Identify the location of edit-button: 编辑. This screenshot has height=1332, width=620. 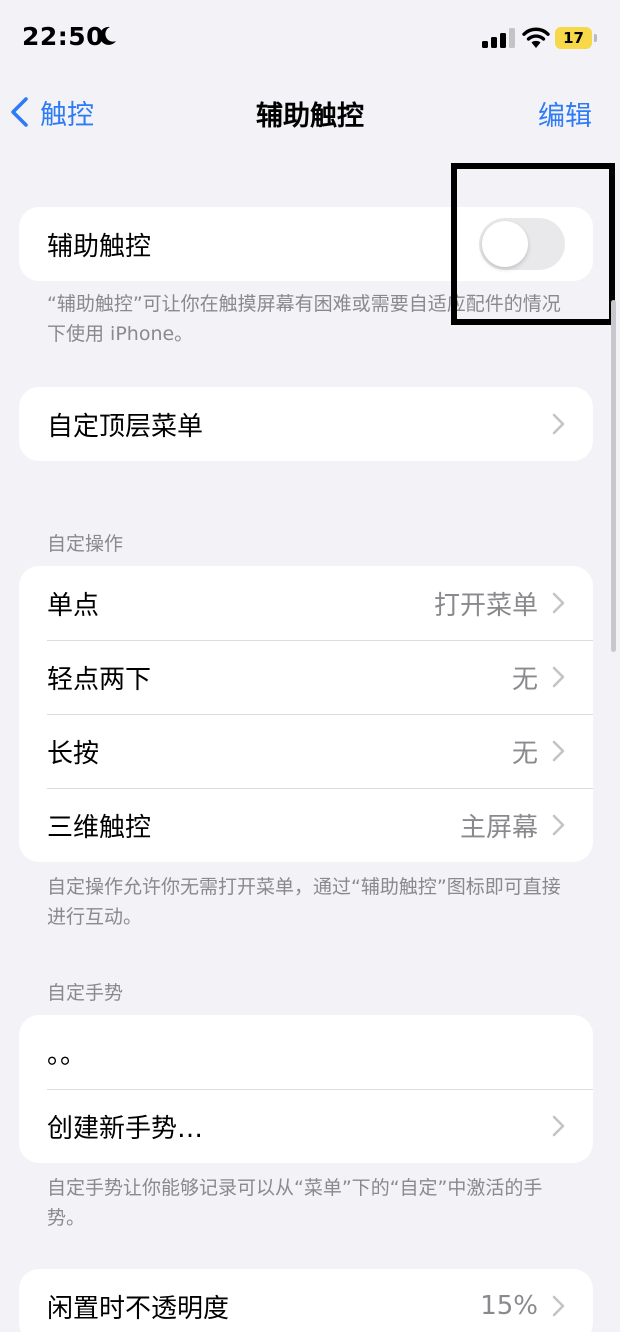
(565, 113).